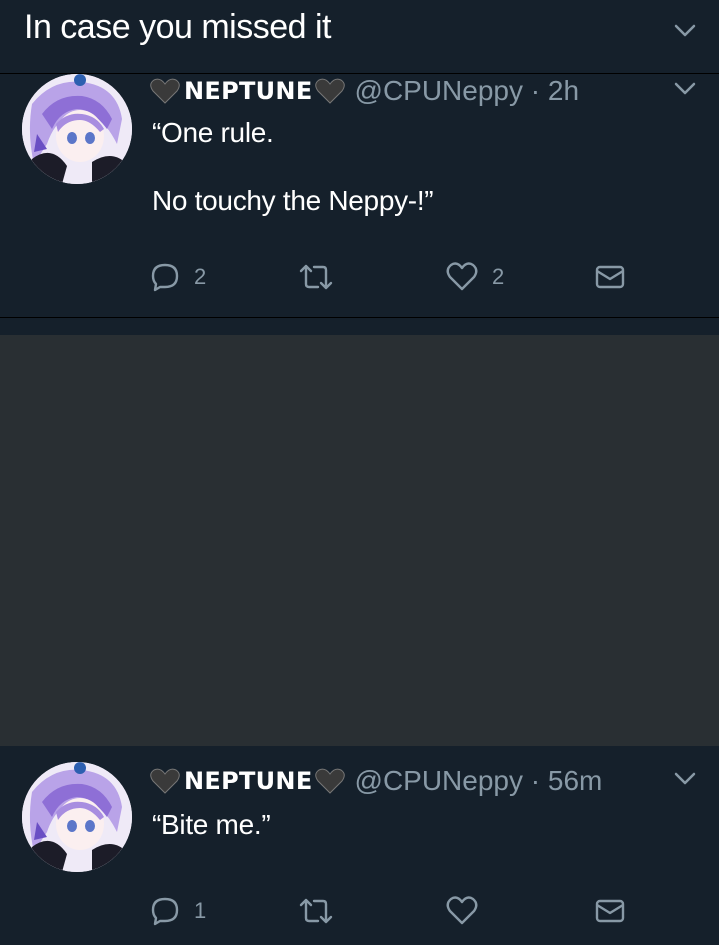  Describe the element at coordinates (293, 166) in the screenshot. I see `tweet-text: “One rule. No touchy the Neppy-!”` at that location.